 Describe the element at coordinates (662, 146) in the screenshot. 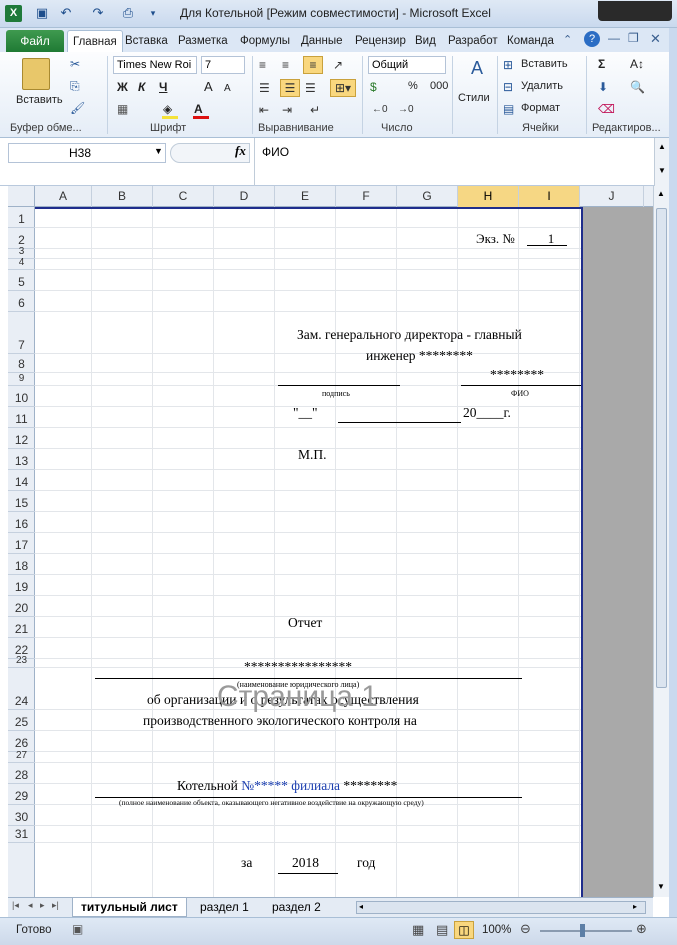

I see `formula-collapse-icon: ▲` at that location.